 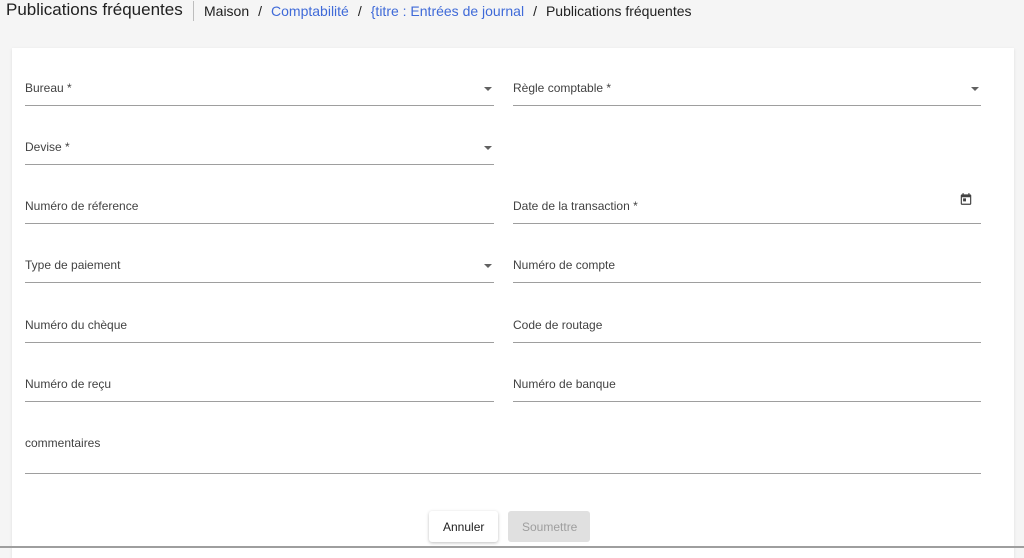 I want to click on routing-code-label: Code de routage, so click(x=558, y=325).